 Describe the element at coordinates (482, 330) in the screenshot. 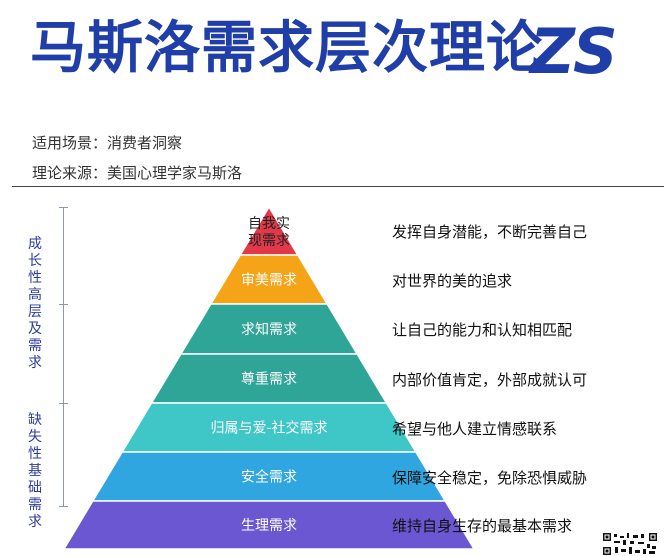

I see `level-3-description: 让自己的能力和认知相匹配` at that location.